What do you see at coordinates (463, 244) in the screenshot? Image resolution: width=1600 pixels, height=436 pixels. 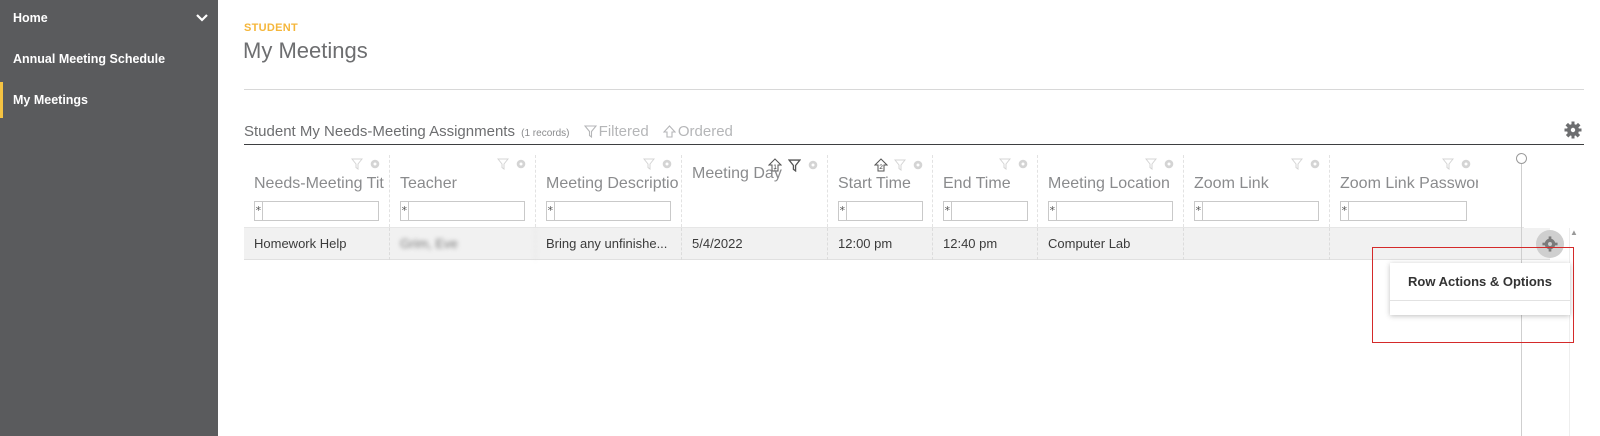 I see `cell-teacher: Grim, Eve` at bounding box center [463, 244].